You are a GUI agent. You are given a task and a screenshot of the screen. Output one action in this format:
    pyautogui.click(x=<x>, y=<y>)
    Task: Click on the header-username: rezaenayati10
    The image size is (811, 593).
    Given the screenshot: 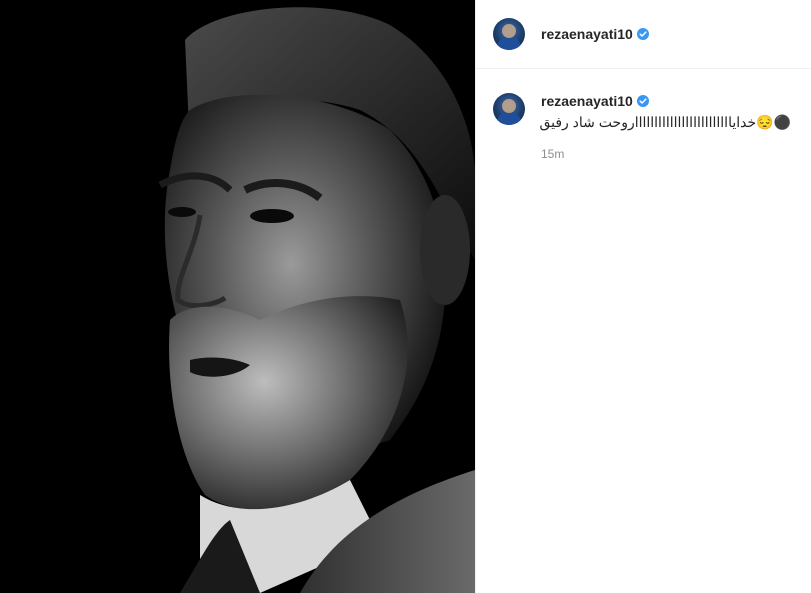 What is the action you would take?
    pyautogui.click(x=587, y=34)
    